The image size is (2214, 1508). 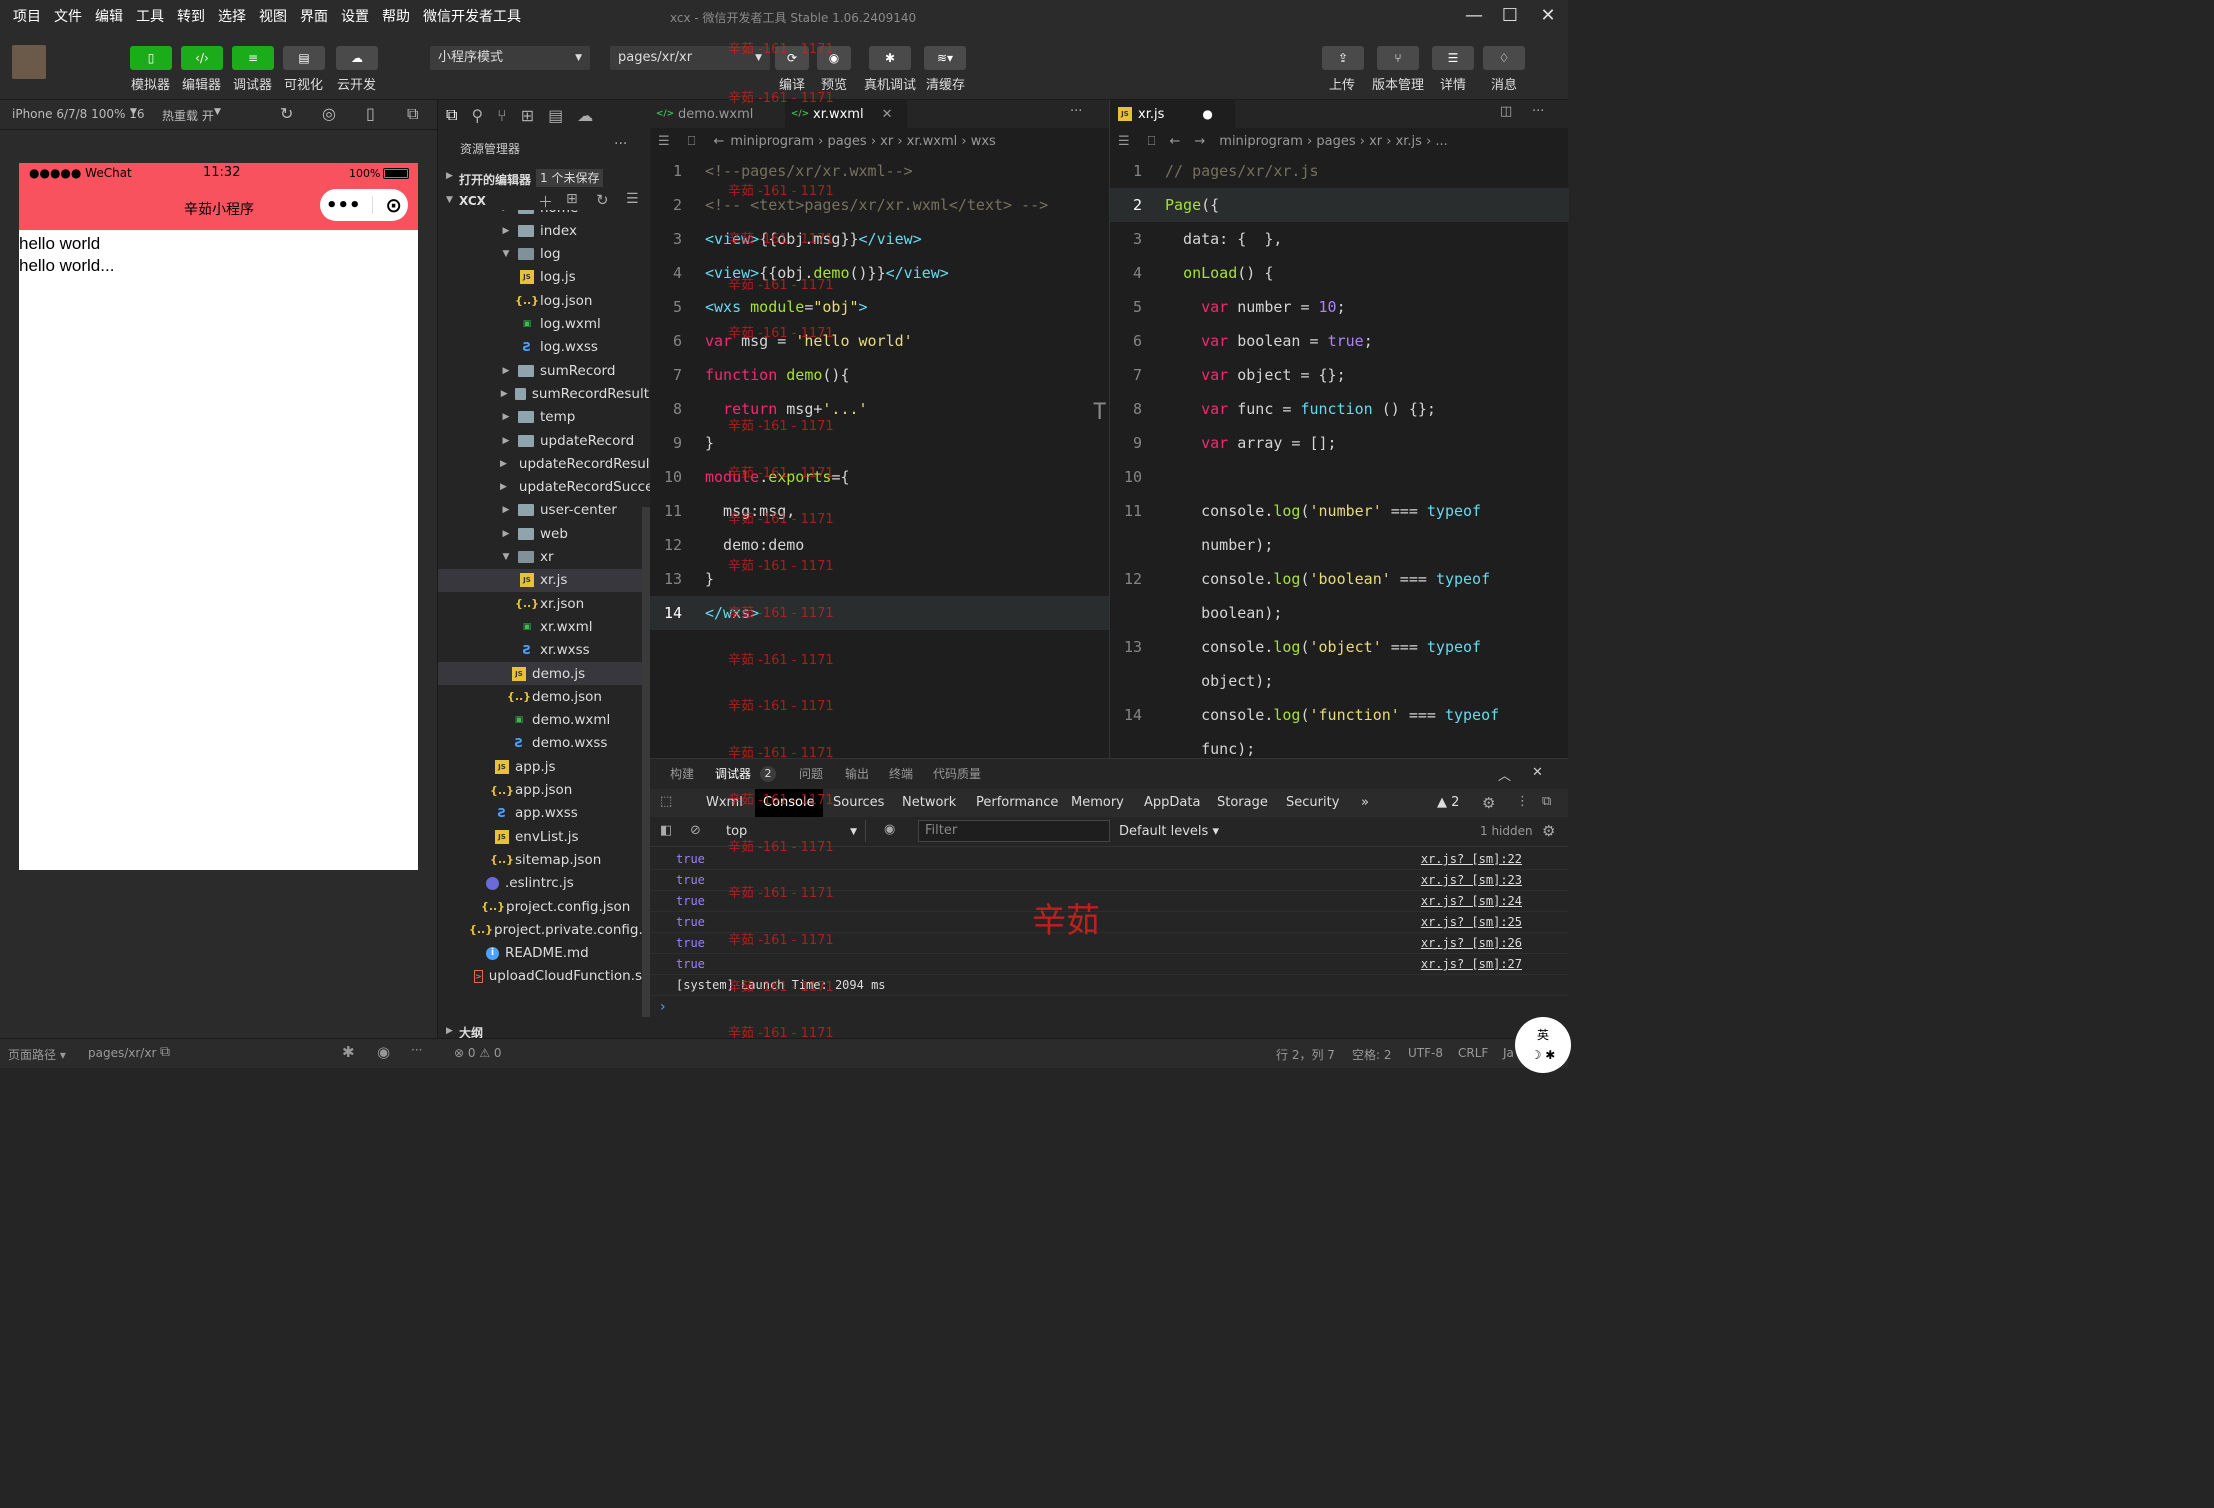 What do you see at coordinates (1339, 681) in the screenshot?
I see `code-line: object);` at bounding box center [1339, 681].